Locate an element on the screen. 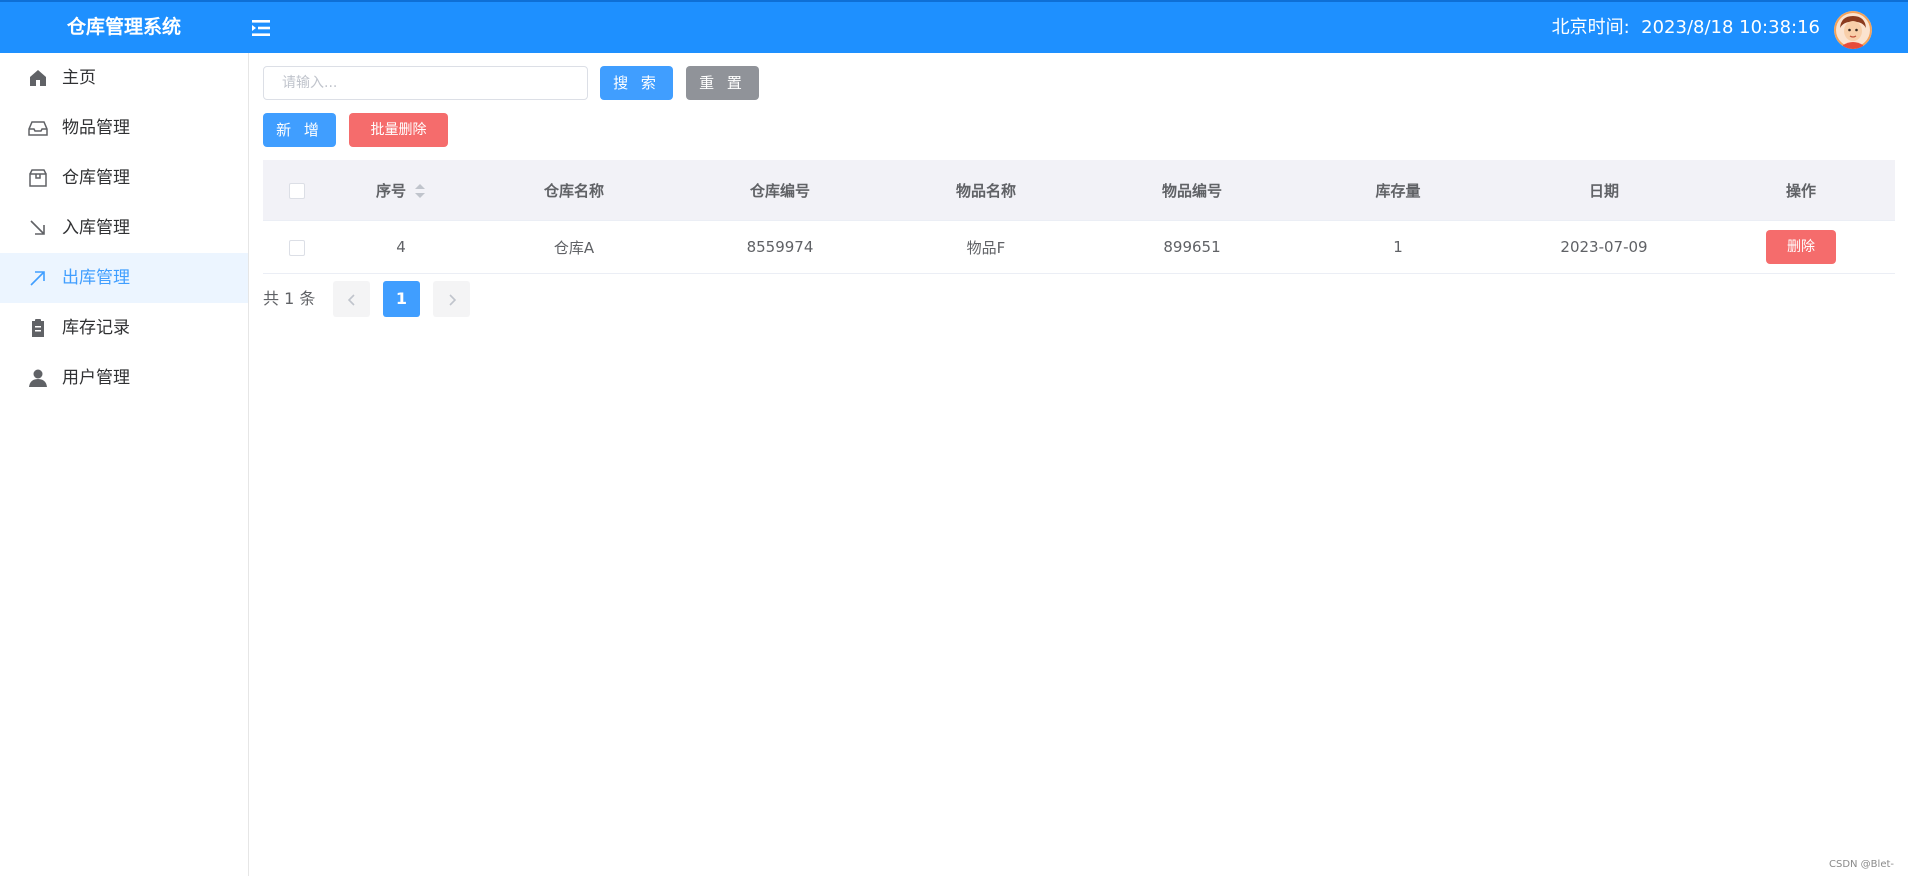 The height and width of the screenshot is (876, 1908). sidebar-item-outbound: 出库管理 is located at coordinates (124, 278).